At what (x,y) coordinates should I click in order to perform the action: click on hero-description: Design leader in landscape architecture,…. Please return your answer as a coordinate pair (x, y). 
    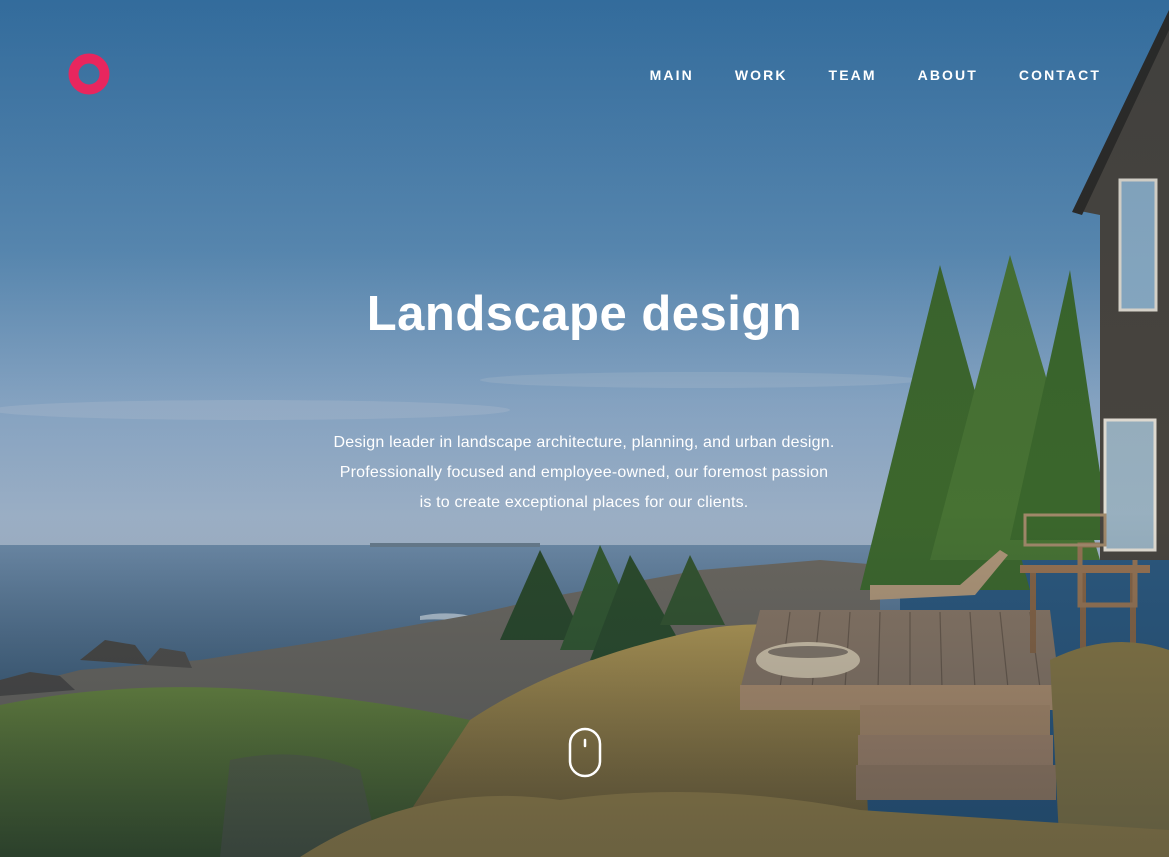
    Looking at the image, I should click on (584, 473).